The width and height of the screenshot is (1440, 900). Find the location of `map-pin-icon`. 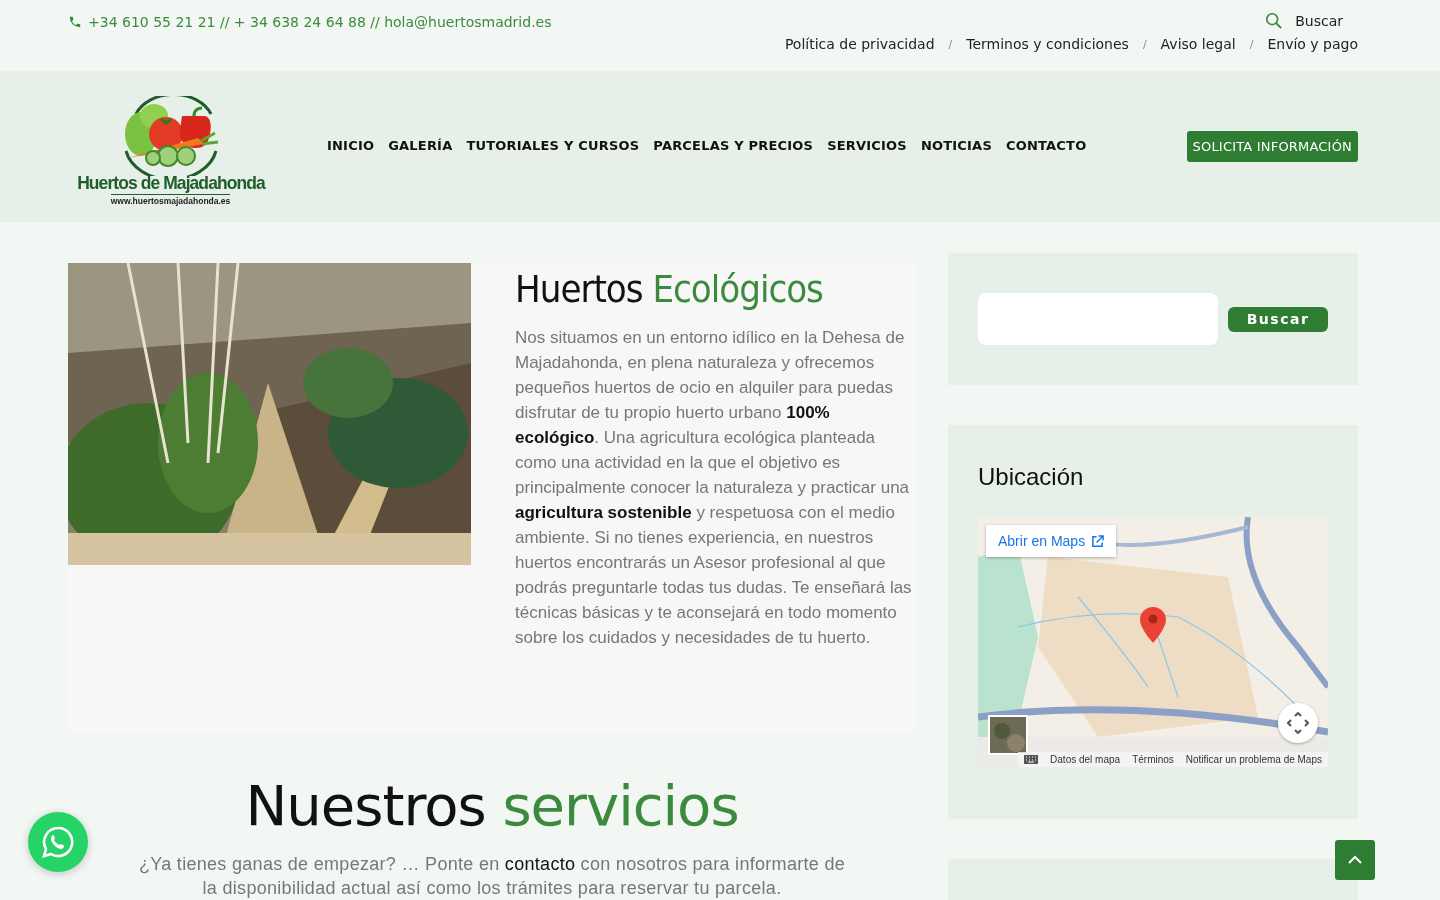

map-pin-icon is located at coordinates (1153, 625).